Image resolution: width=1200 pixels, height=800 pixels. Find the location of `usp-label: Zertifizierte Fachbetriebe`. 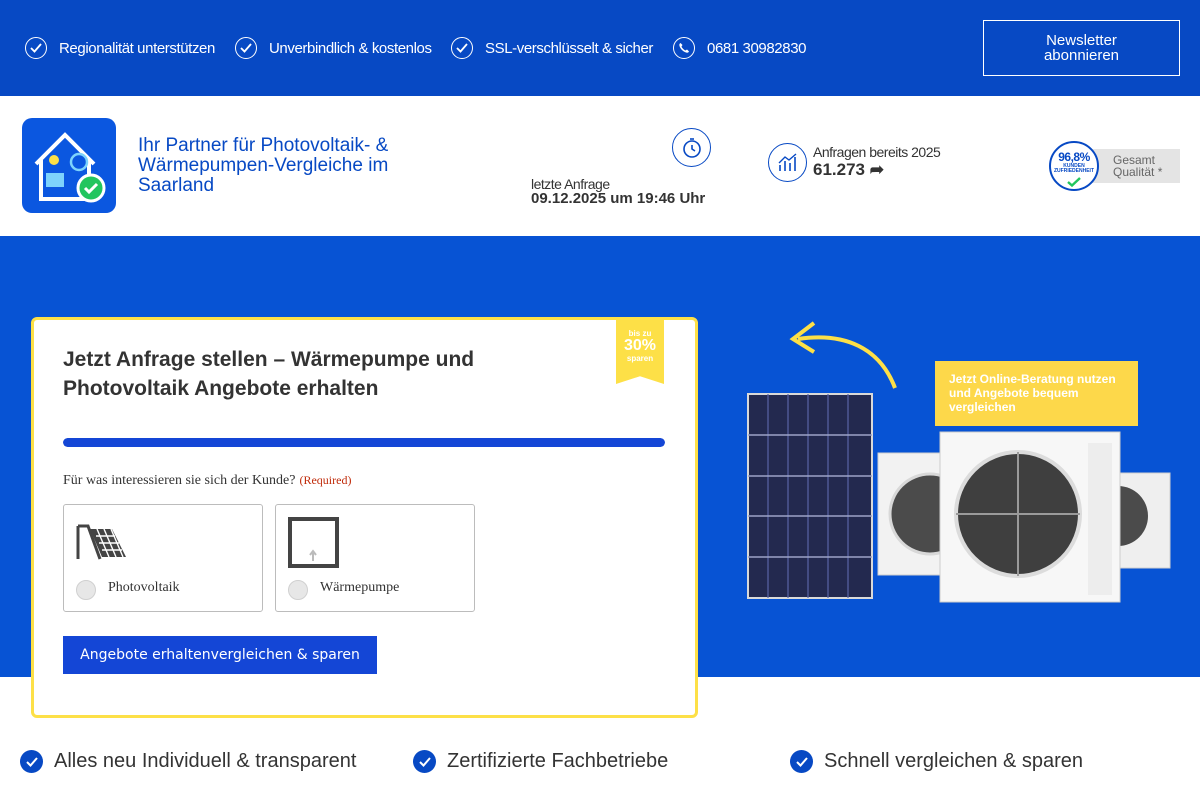

usp-label: Zertifizierte Fachbetriebe is located at coordinates (558, 761).